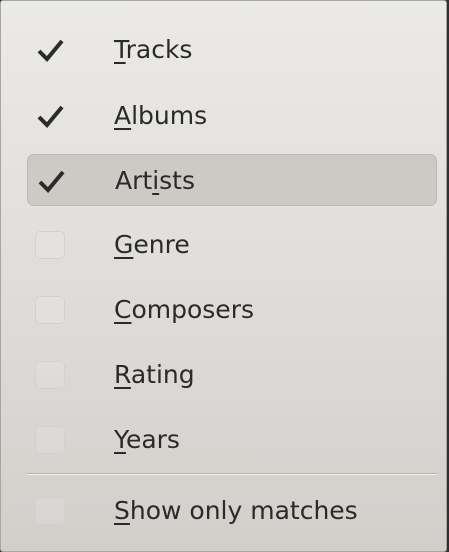 The image size is (449, 552). Describe the element at coordinates (154, 374) in the screenshot. I see `menu-item-label: Rating` at that location.